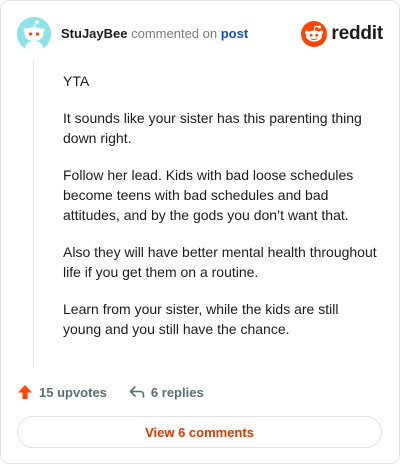 This screenshot has height=464, width=400. I want to click on upvote-count: 15 upvotes, so click(73, 392).